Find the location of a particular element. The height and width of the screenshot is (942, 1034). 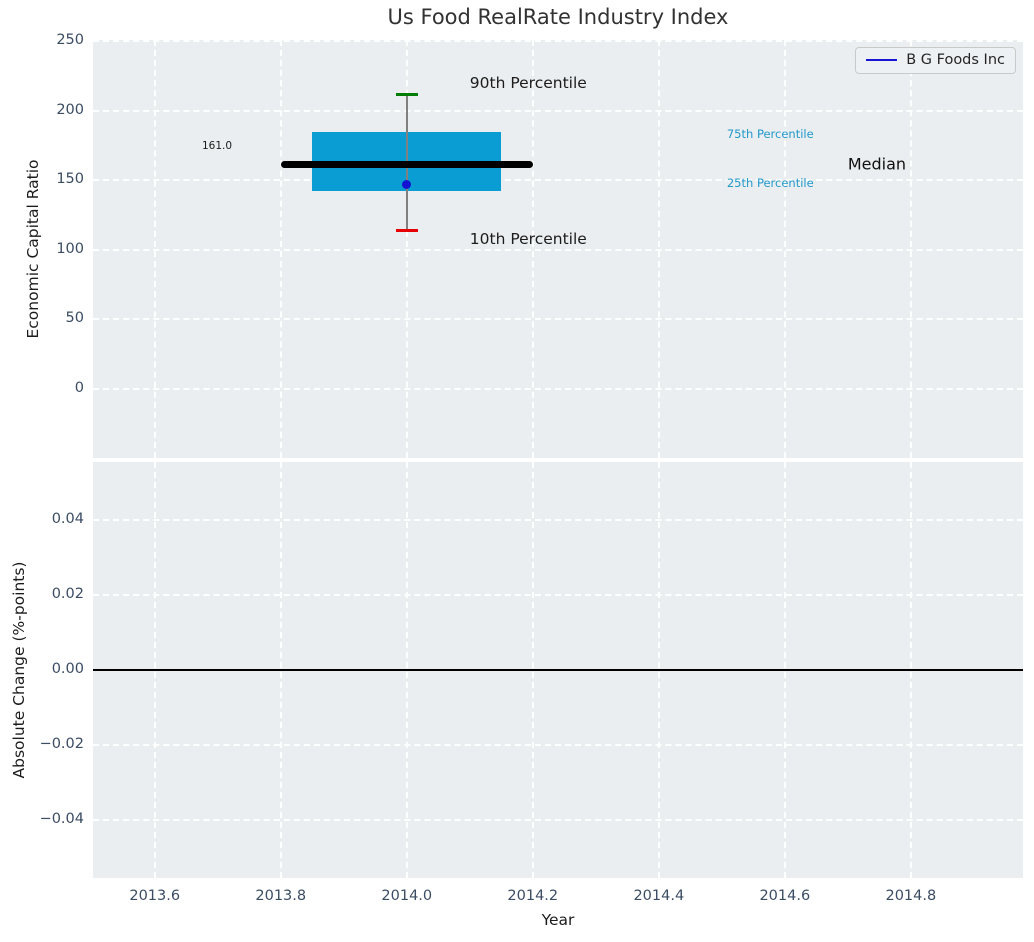

y-tick-label: 200 is located at coordinates (70, 109).